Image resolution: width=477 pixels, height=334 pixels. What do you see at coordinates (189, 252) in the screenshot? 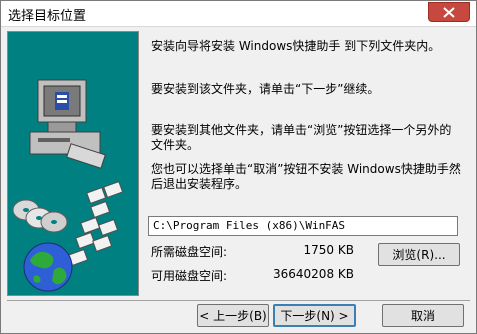
I see `required-space-label: 所需磁盘空间:` at bounding box center [189, 252].